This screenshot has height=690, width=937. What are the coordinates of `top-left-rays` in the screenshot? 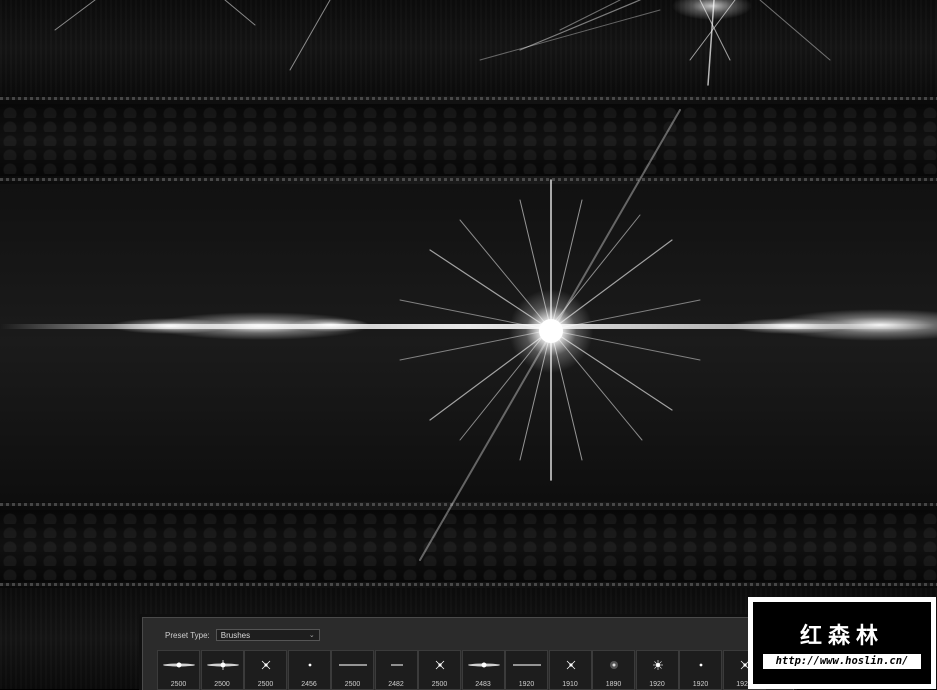 It's located at (192, 35).